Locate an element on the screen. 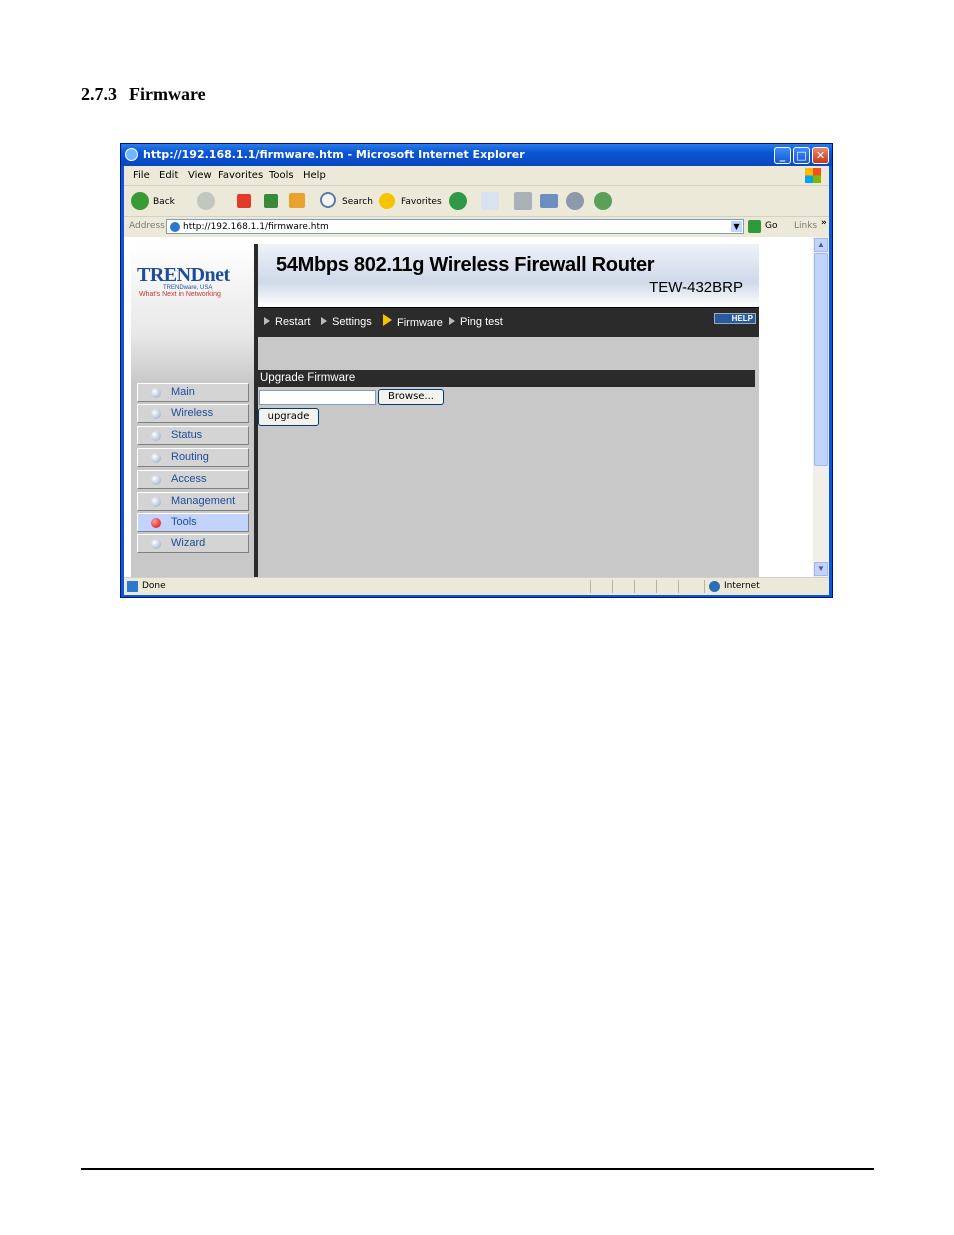 The height and width of the screenshot is (1235, 954). chevron-down-icon: ▼ is located at coordinates (736, 226).